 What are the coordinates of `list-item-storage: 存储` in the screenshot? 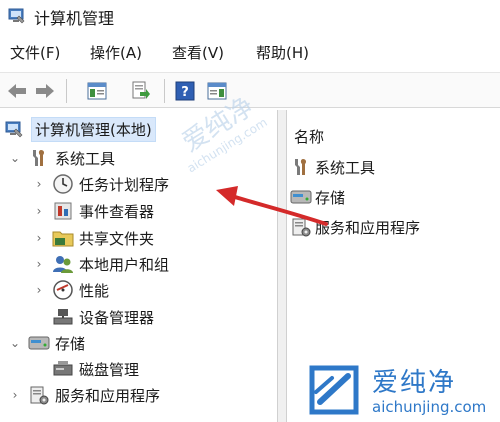 It's located at (317, 197).